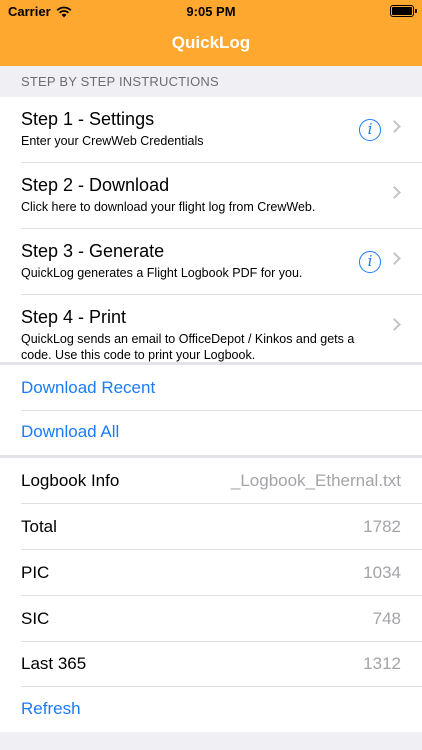 This screenshot has height=750, width=422. I want to click on step-subtitle: Enter your CrewWeb Credentials, so click(112, 141).